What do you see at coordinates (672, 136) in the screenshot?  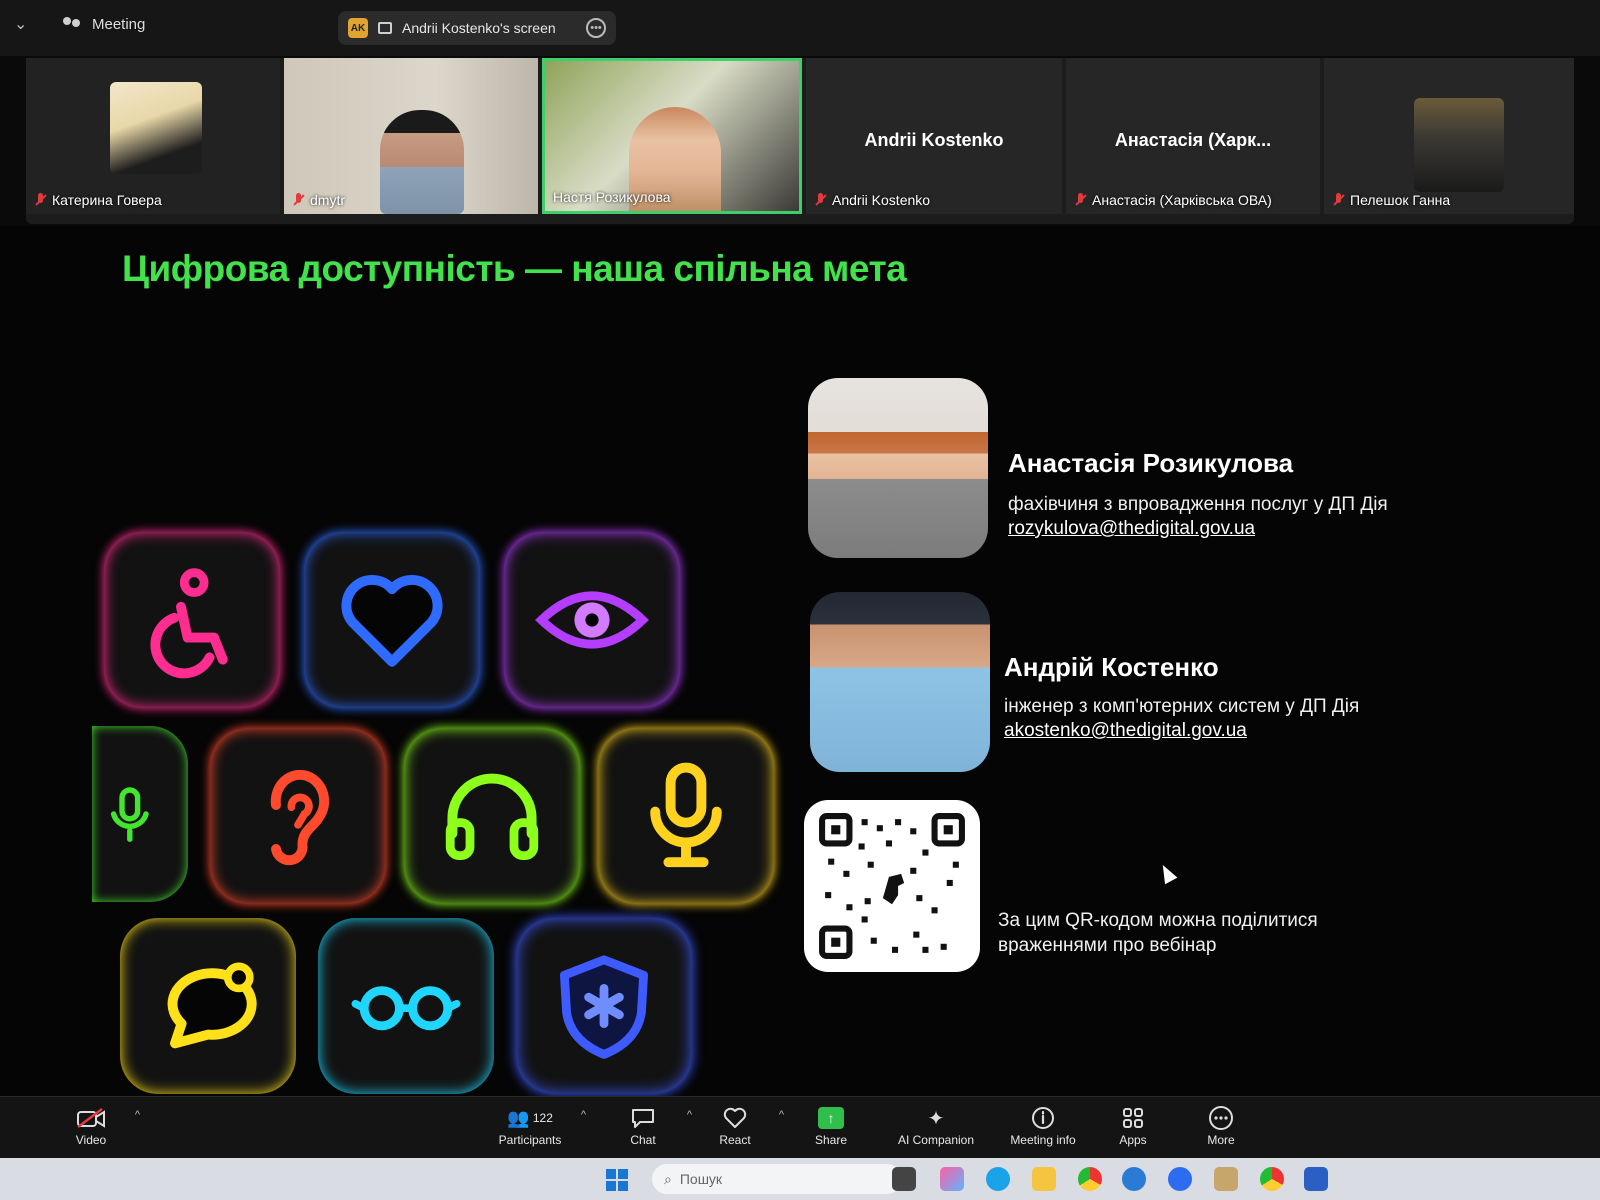 I see `participant-tile-active-speaker: Настя Розикулова` at bounding box center [672, 136].